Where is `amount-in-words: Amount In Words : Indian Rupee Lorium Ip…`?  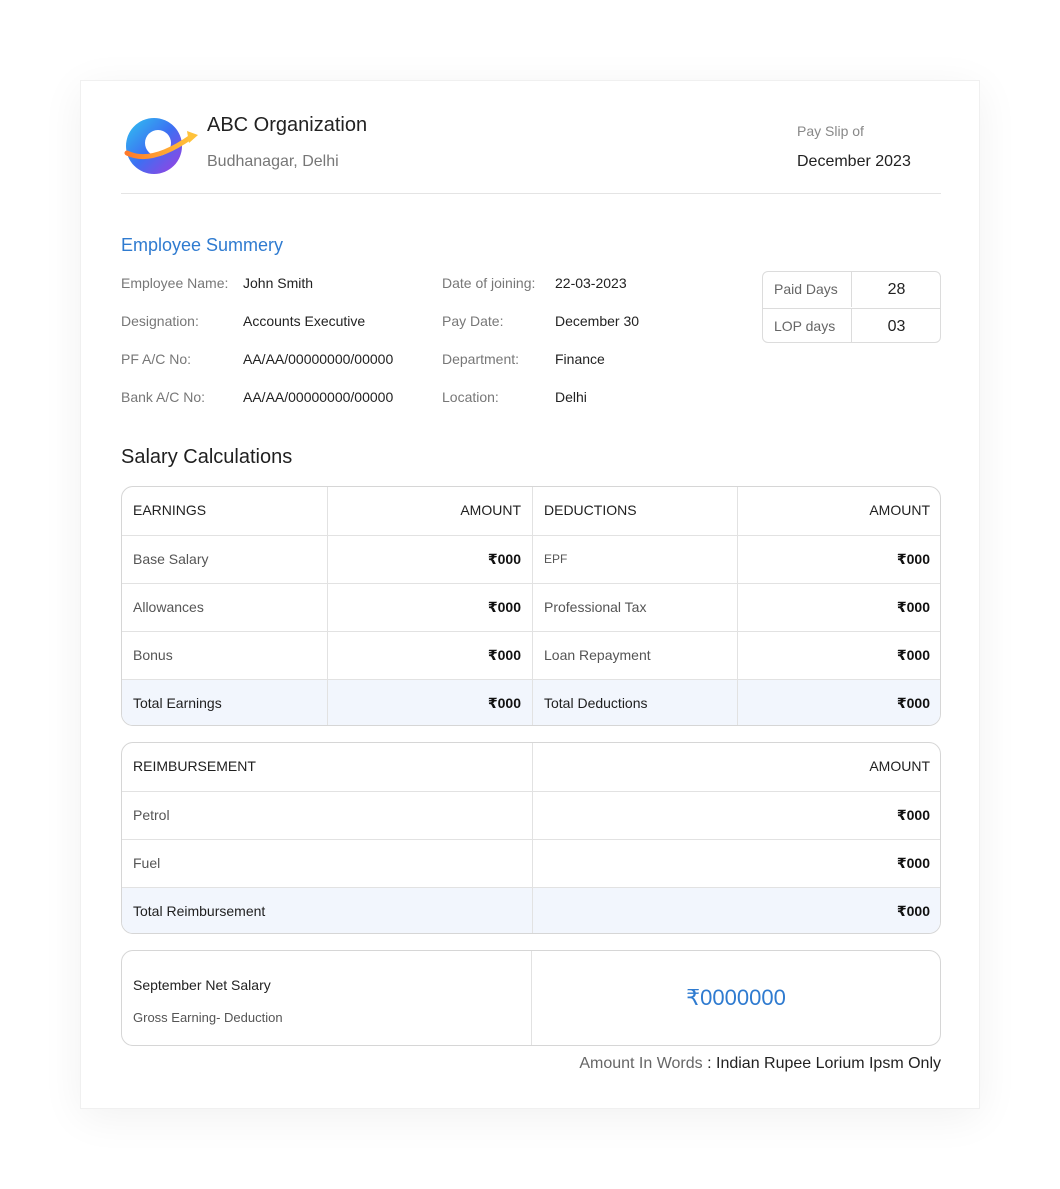 amount-in-words: Amount In Words : Indian Rupee Lorium Ip… is located at coordinates (760, 1064).